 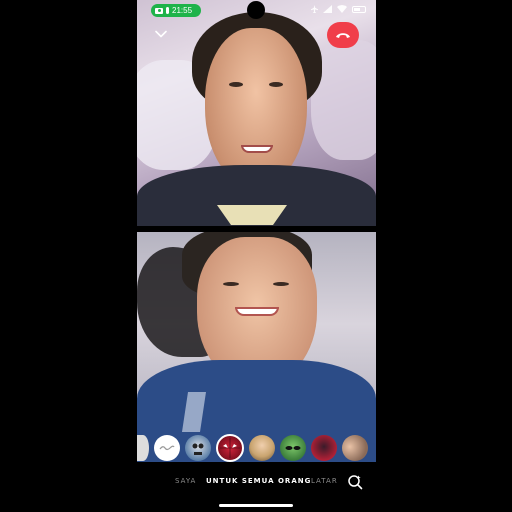 I want to click on airplane-mode-icon, so click(x=314, y=9).